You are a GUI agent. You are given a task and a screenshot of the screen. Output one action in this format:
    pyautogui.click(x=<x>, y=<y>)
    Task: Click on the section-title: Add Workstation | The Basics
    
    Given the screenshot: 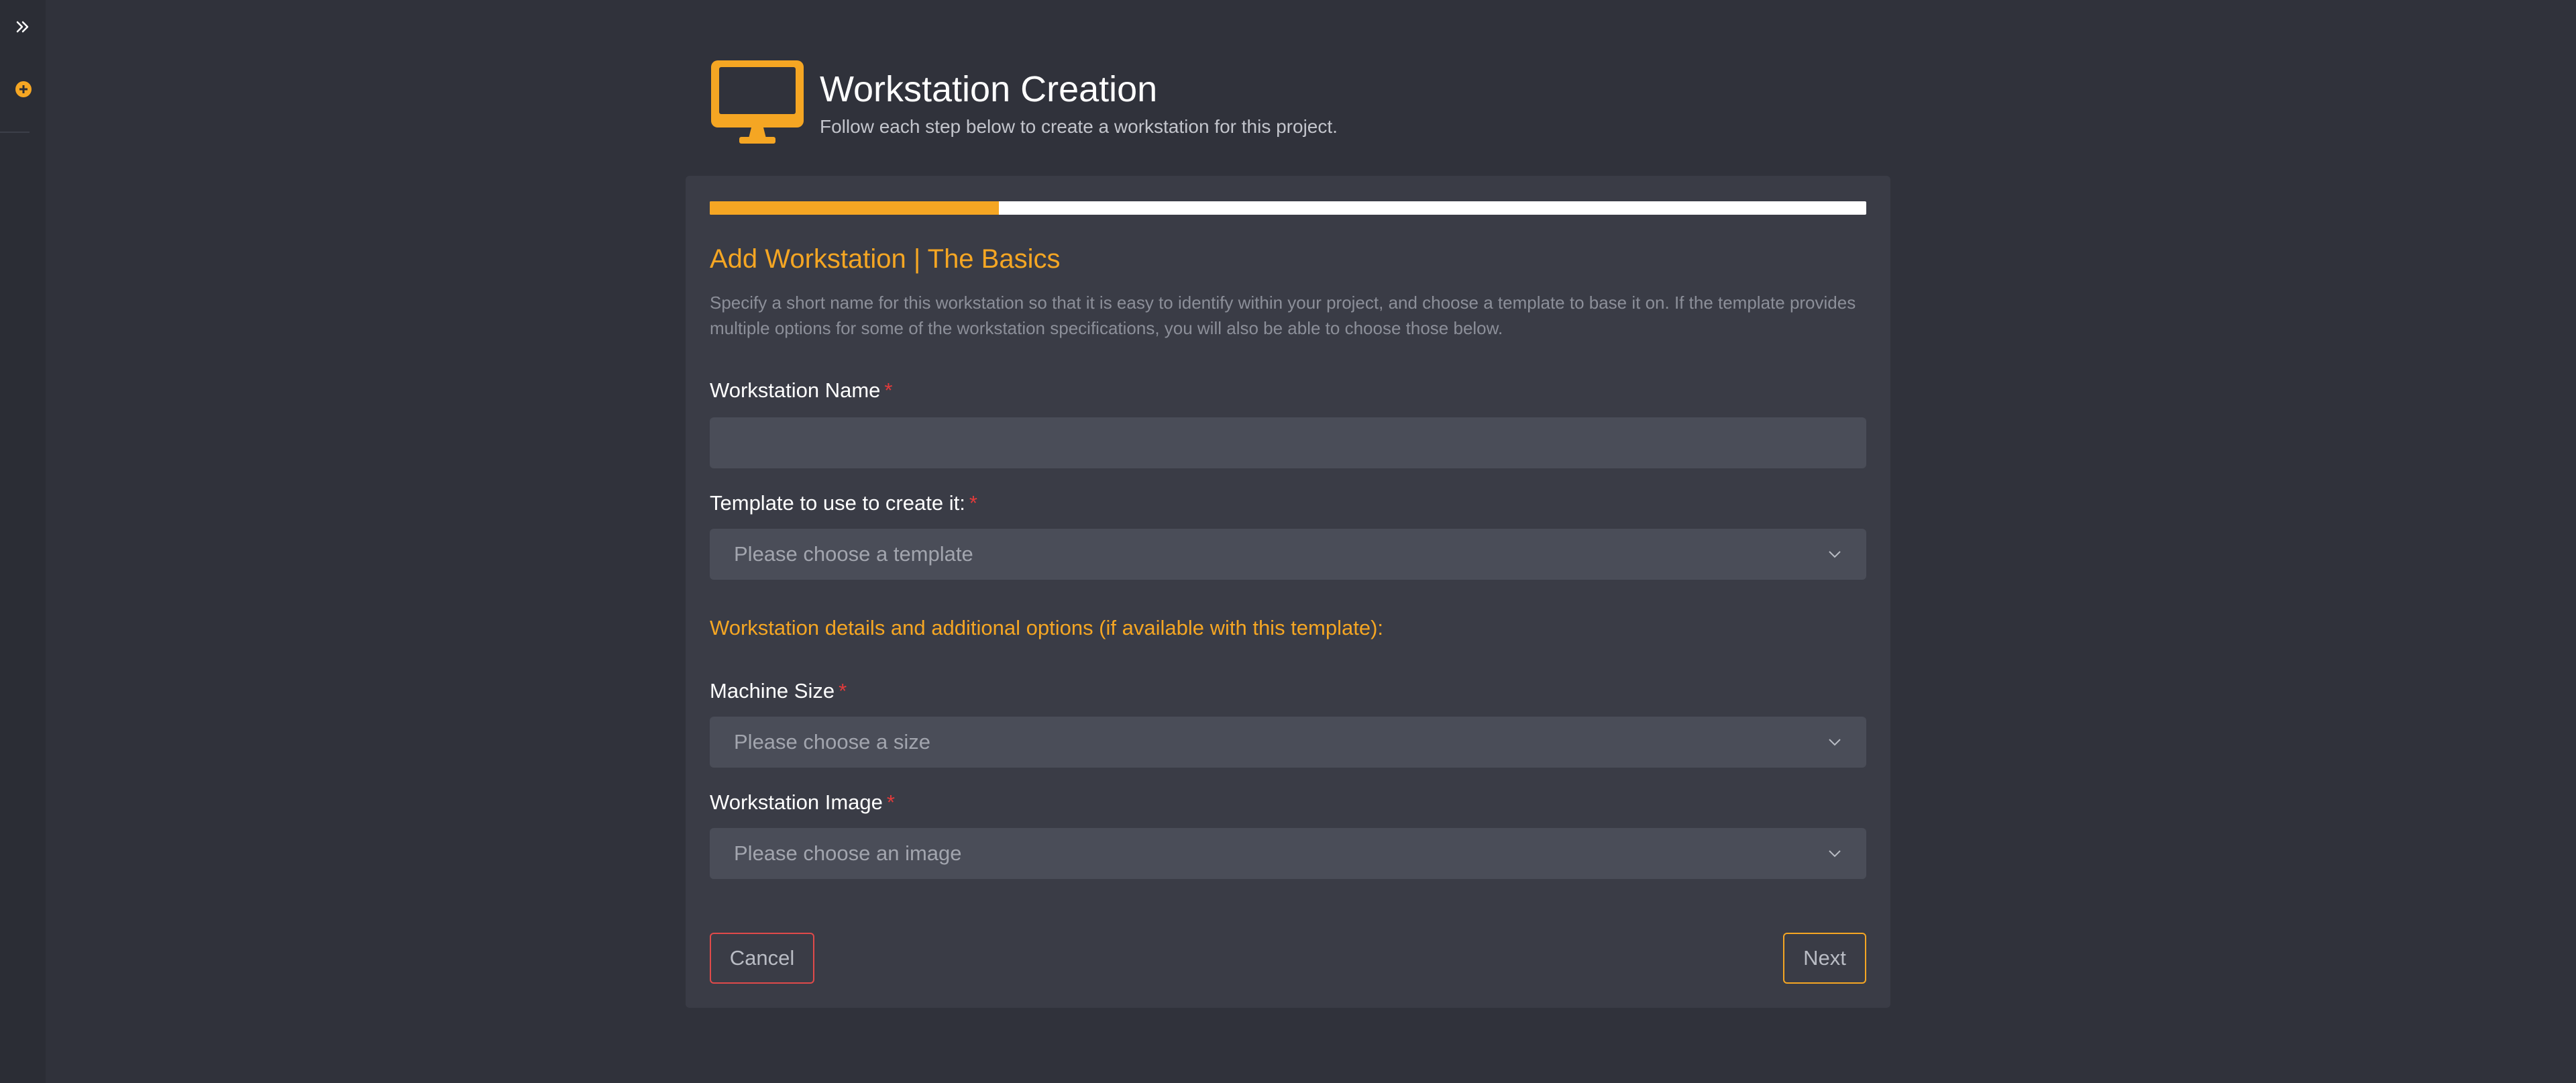 What is the action you would take?
    pyautogui.click(x=885, y=259)
    